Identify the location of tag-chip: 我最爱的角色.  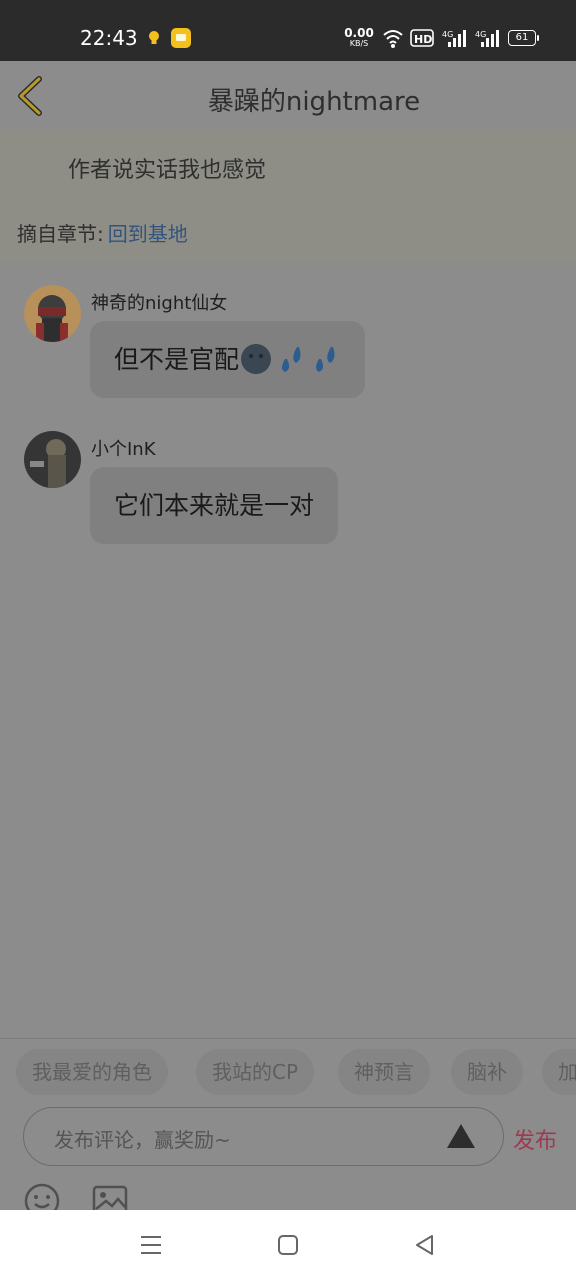
(92, 1072).